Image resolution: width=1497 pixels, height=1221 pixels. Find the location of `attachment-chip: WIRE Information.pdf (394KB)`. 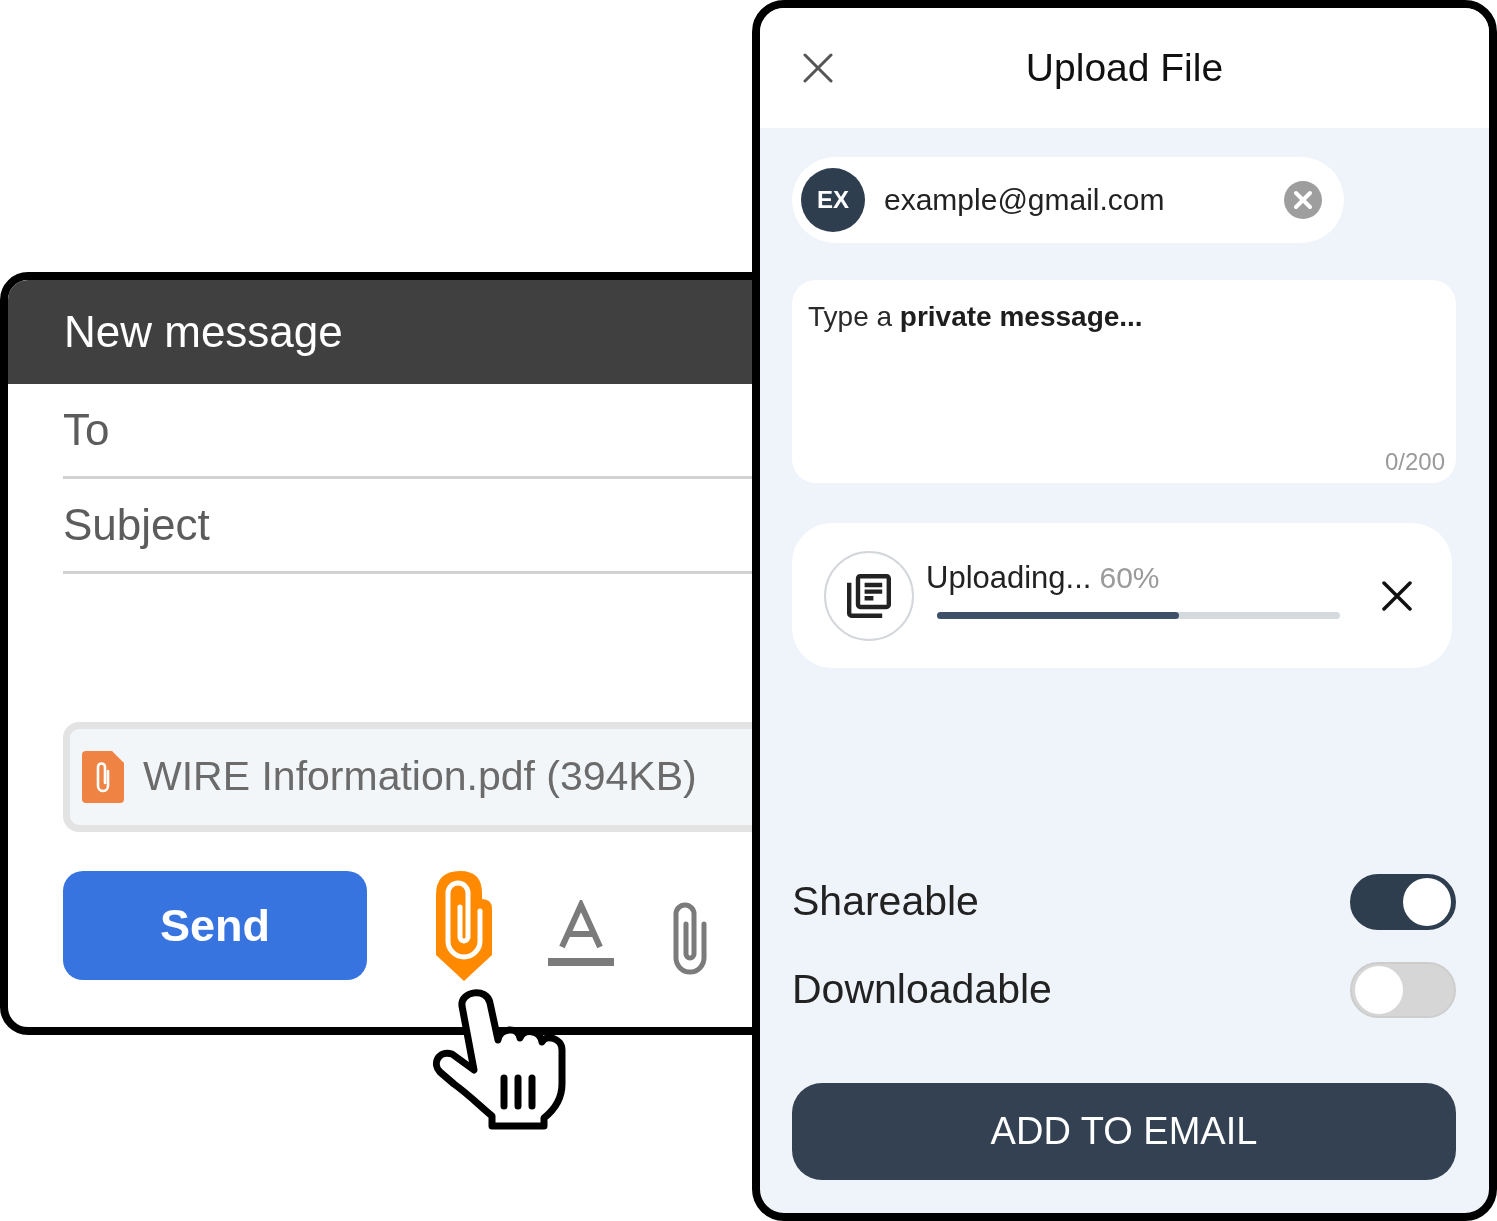

attachment-chip: WIRE Information.pdf (394KB) is located at coordinates (407, 777).